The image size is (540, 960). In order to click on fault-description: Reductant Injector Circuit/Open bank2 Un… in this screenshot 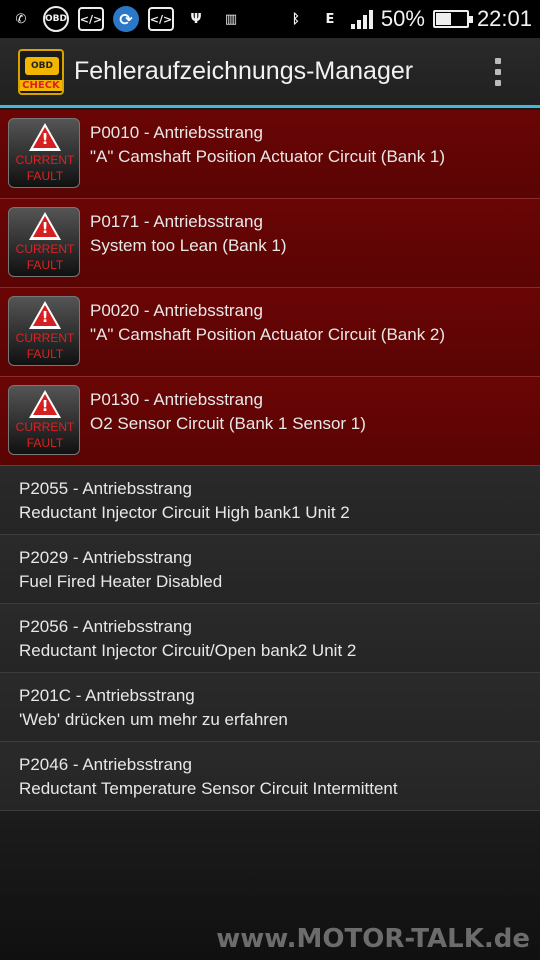, I will do `click(188, 650)`.